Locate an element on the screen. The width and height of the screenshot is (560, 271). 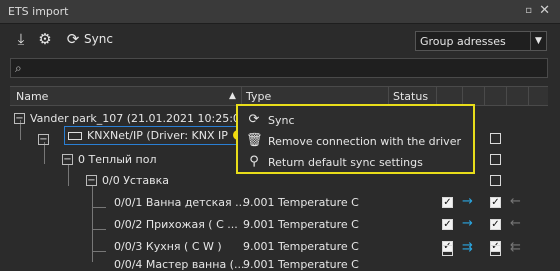
menu-item-label: Return default sync settings is located at coordinates (345, 162).